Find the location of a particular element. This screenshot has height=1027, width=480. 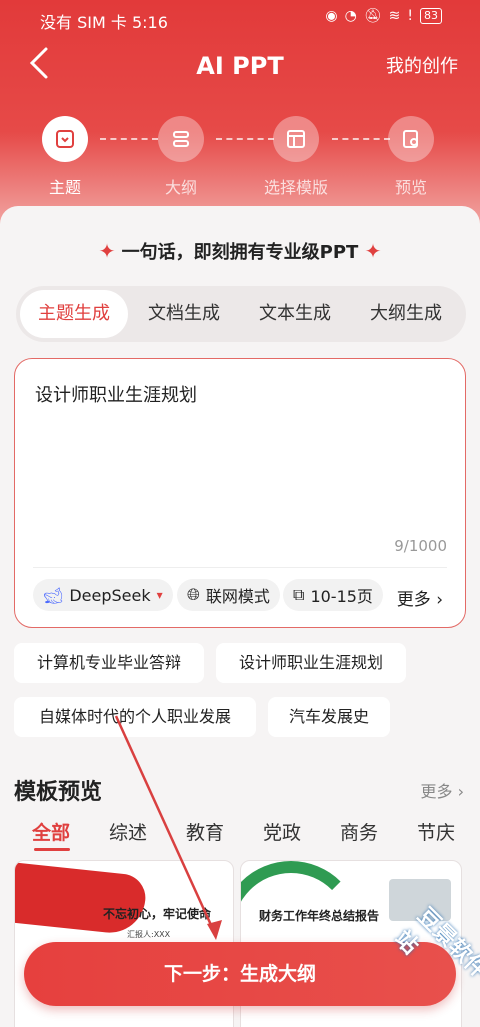

status-bar: 没有 SIM 卡 5:16 ◉ ◔ 🔕︎ ≋ ! 83 is located at coordinates (240, 18).